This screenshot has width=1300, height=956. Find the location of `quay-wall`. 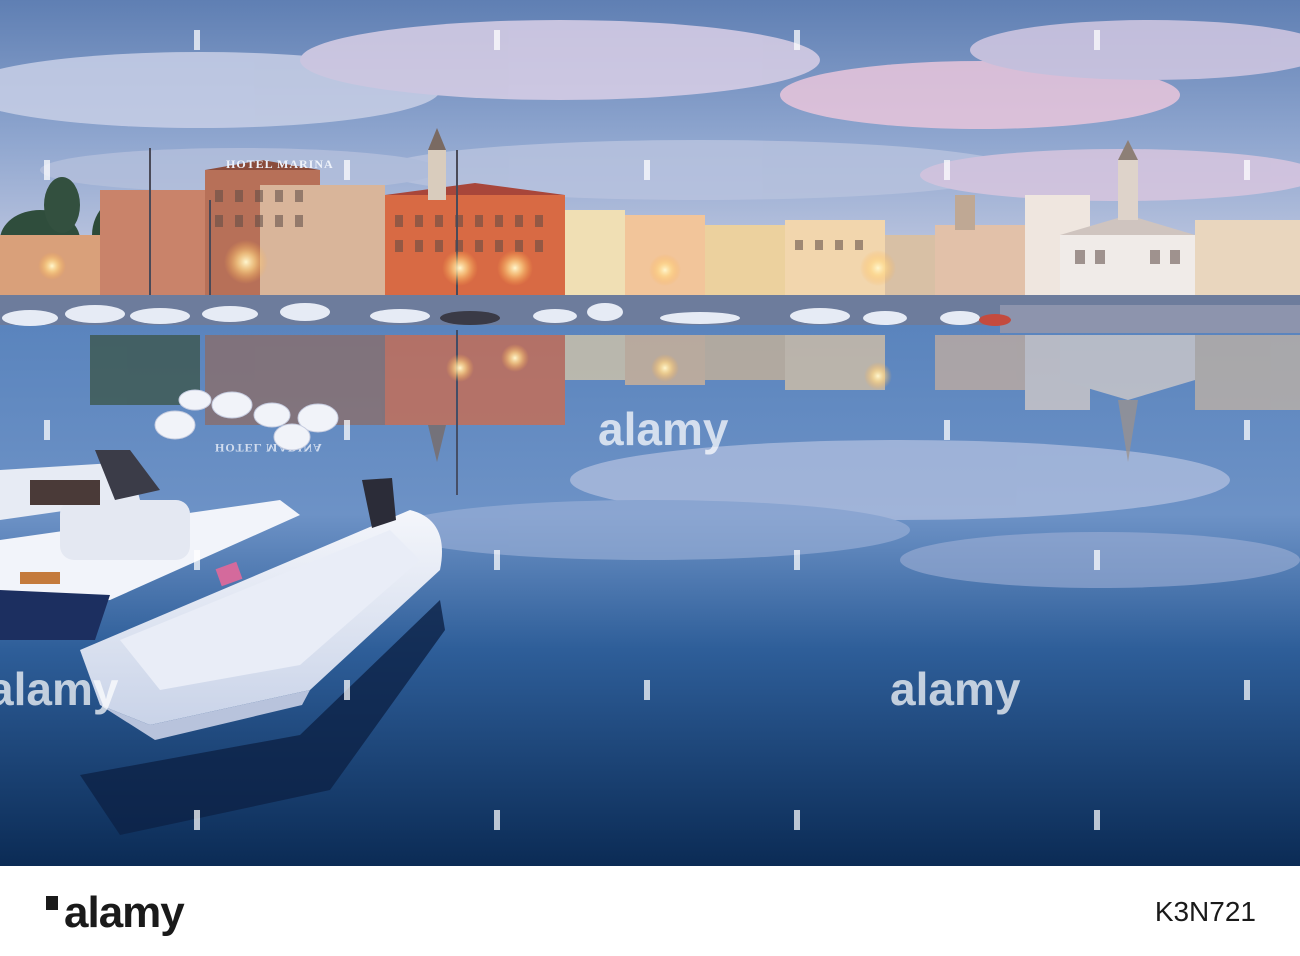

quay-wall is located at coordinates (1150, 319).